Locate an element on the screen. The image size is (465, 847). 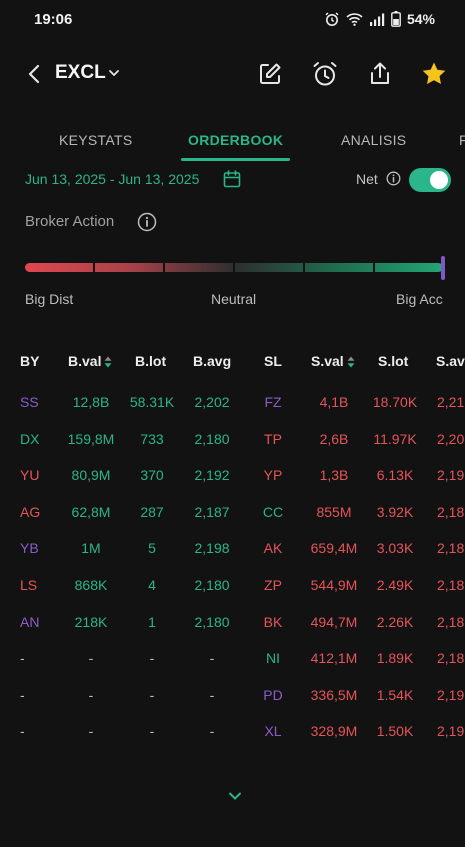
buy-value: 62,8M is located at coordinates (91, 511).